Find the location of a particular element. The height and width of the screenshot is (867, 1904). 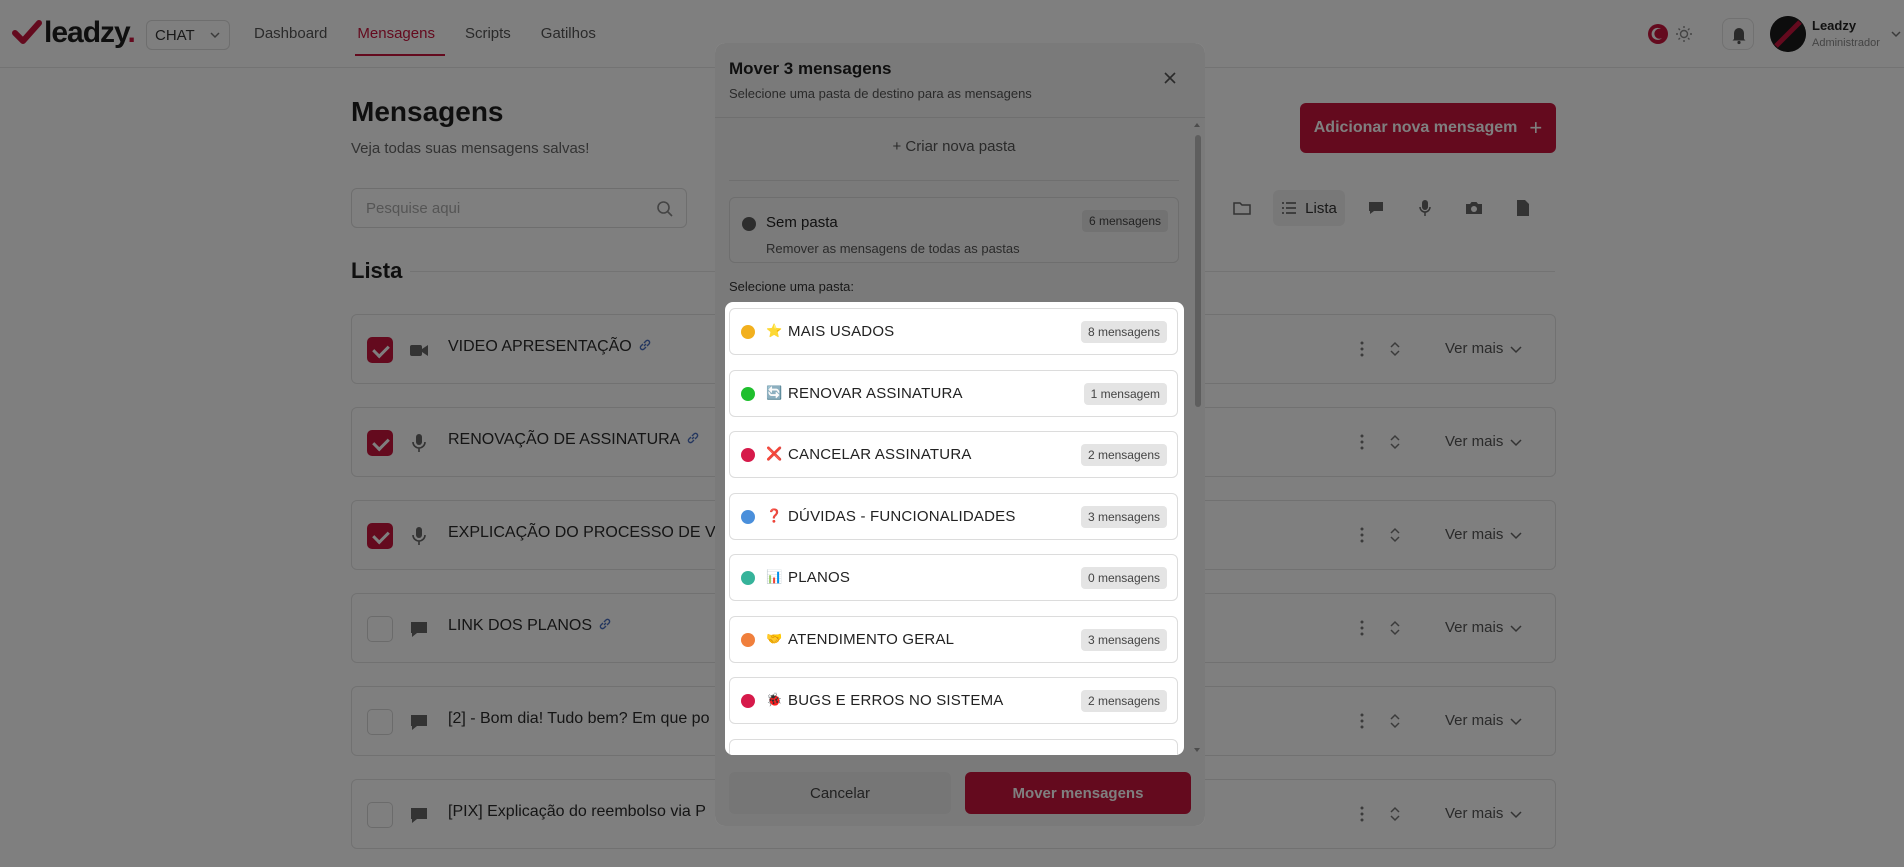

folder-option: ❓ DÚVIDAS - FUNCIONALIDADES 3 mensagens is located at coordinates (953, 516).